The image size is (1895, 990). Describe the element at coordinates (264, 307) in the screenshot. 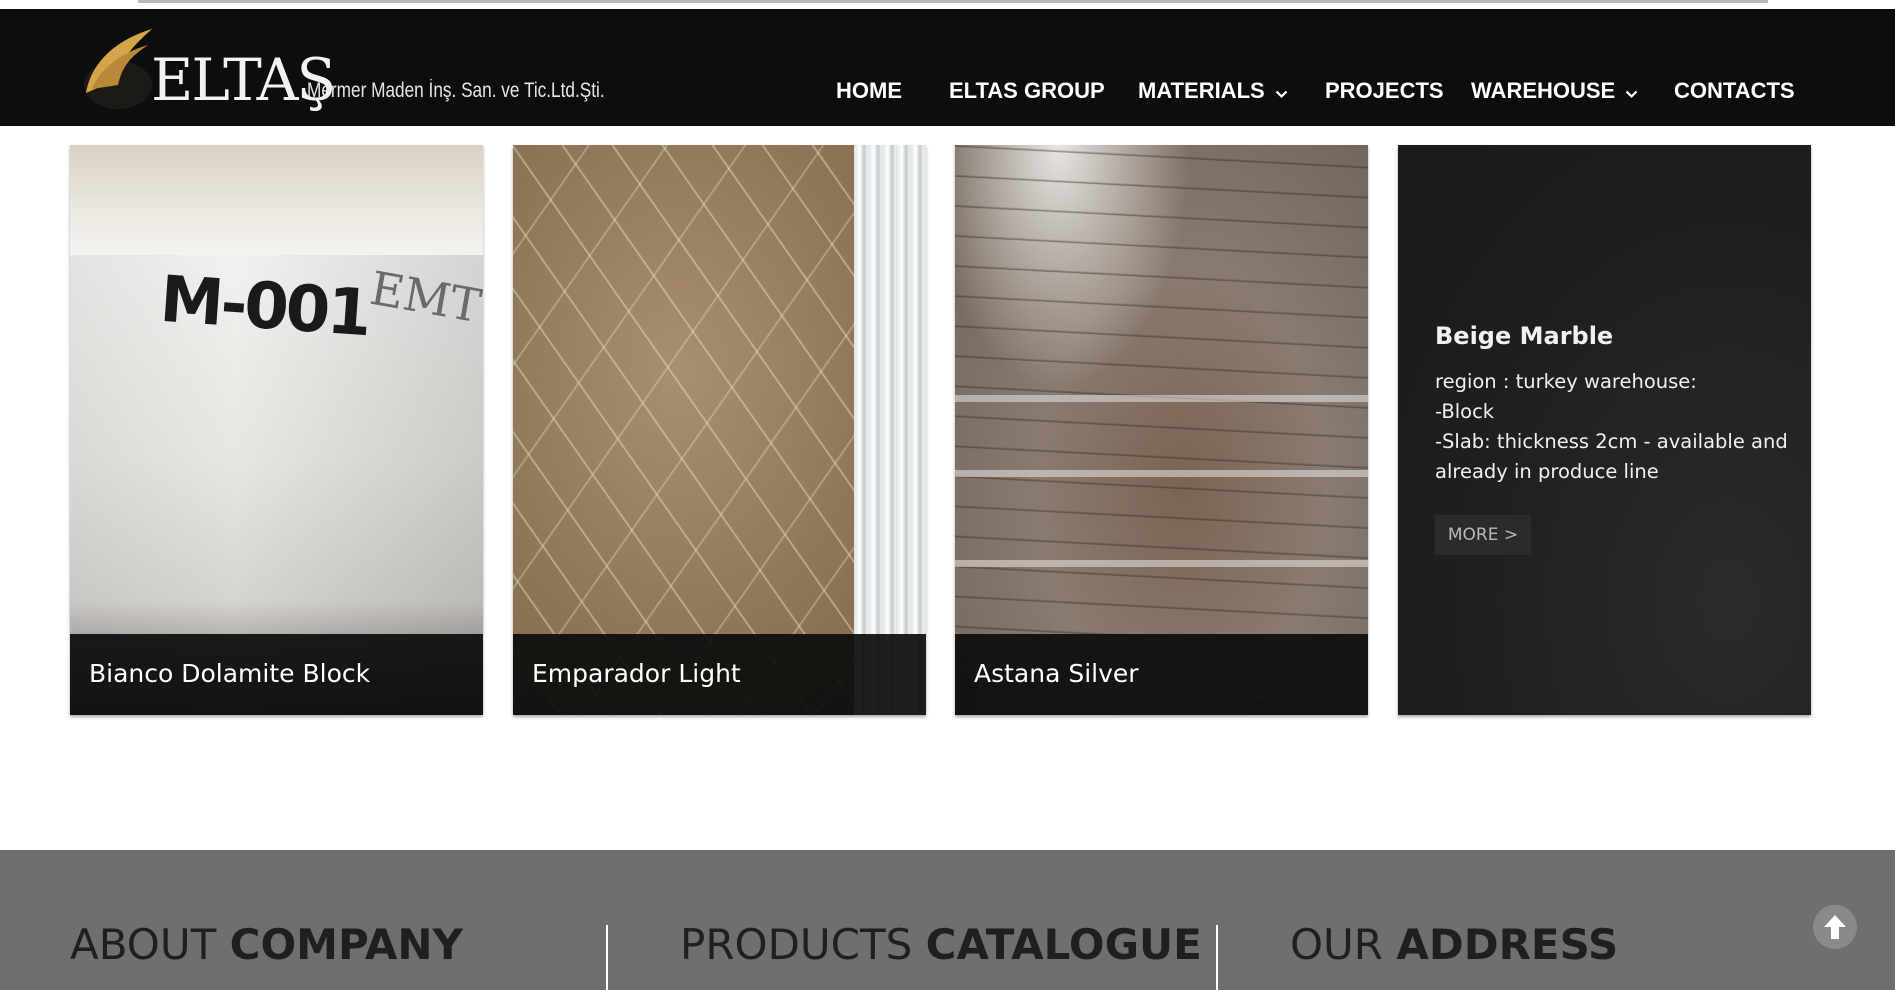

I see `image-marking: M-001` at that location.